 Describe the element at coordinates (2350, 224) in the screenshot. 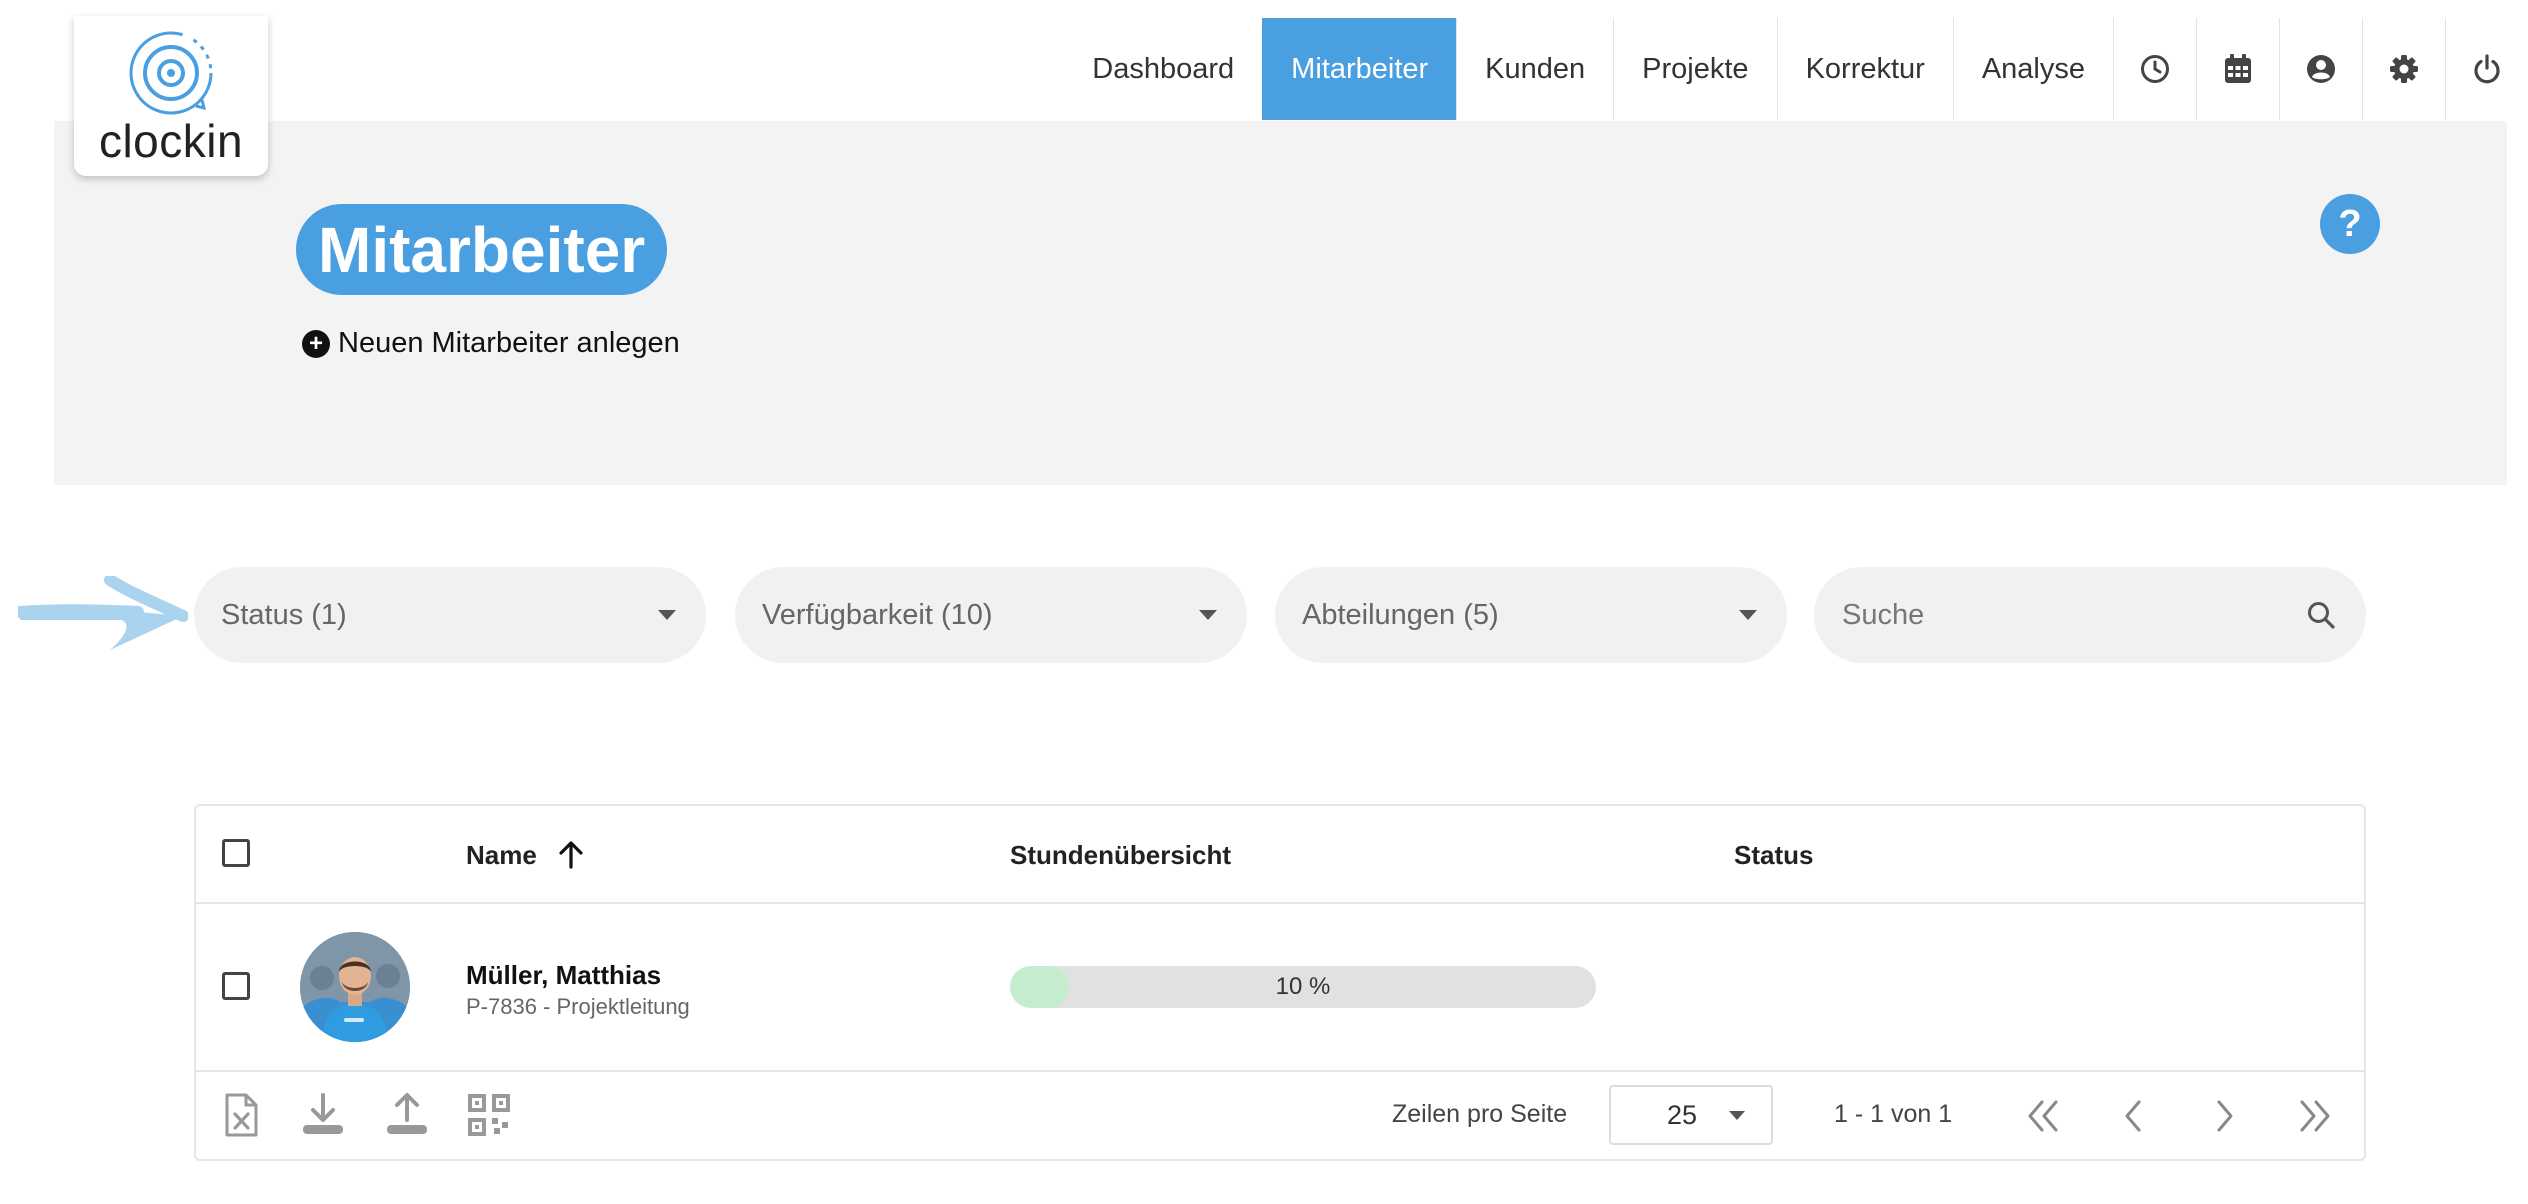

I see `help-button: ?` at that location.